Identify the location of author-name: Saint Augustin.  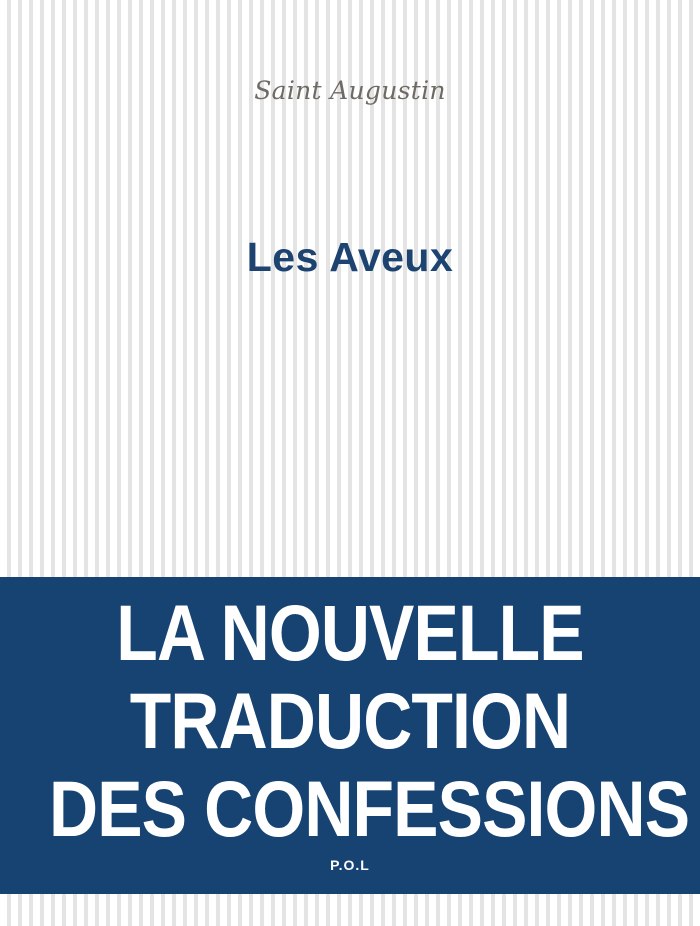
(350, 90).